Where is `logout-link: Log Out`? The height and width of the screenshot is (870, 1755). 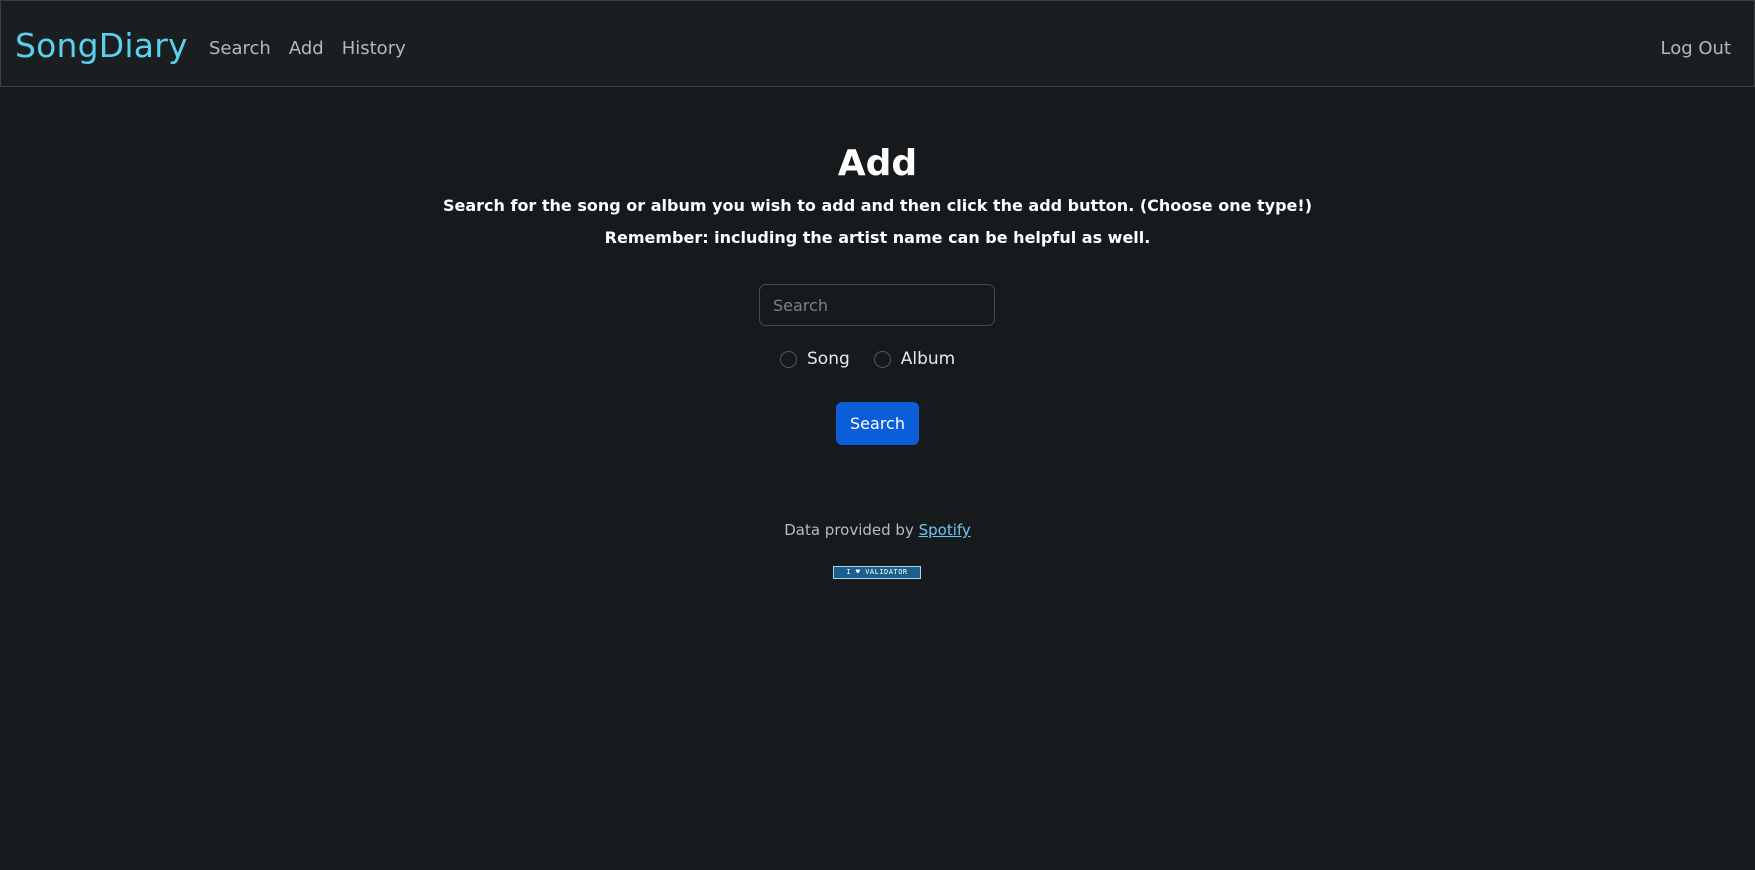
logout-link: Log Out is located at coordinates (1695, 49).